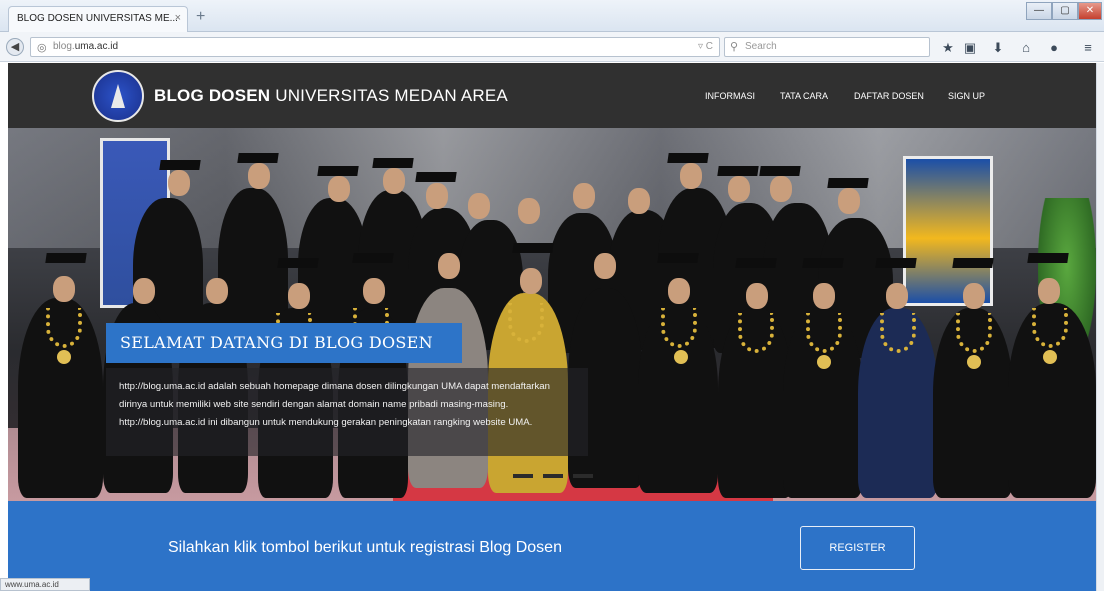 This screenshot has height=591, width=1104. I want to click on search-placeholder: Search, so click(761, 46).